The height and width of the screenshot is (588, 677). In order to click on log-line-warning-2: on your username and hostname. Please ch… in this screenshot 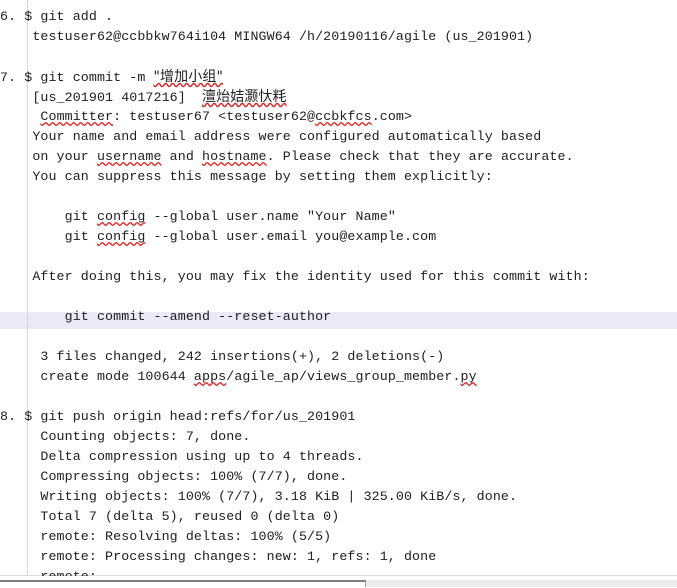, I will do `click(338, 157)`.